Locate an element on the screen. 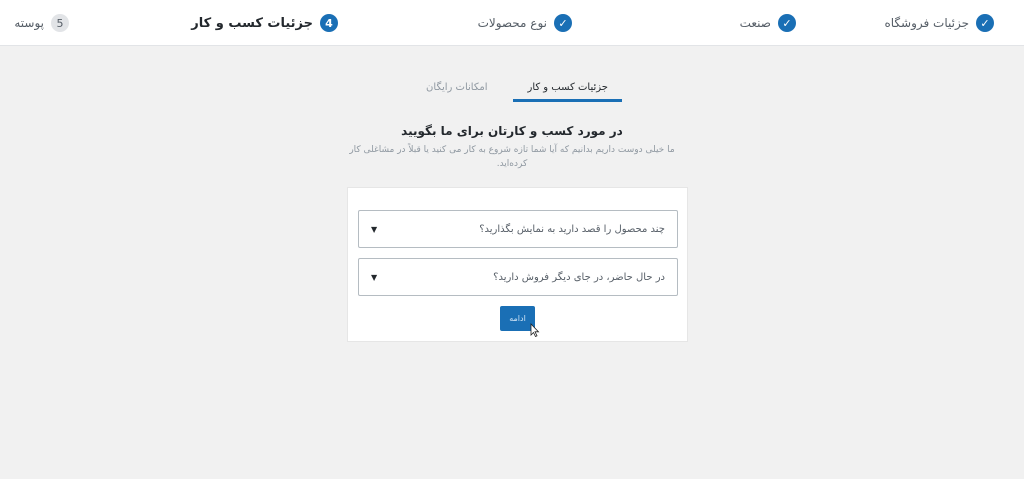 The height and width of the screenshot is (479, 1024). step-product-types: ✓ نوع محصولات is located at coordinates (525, 23).